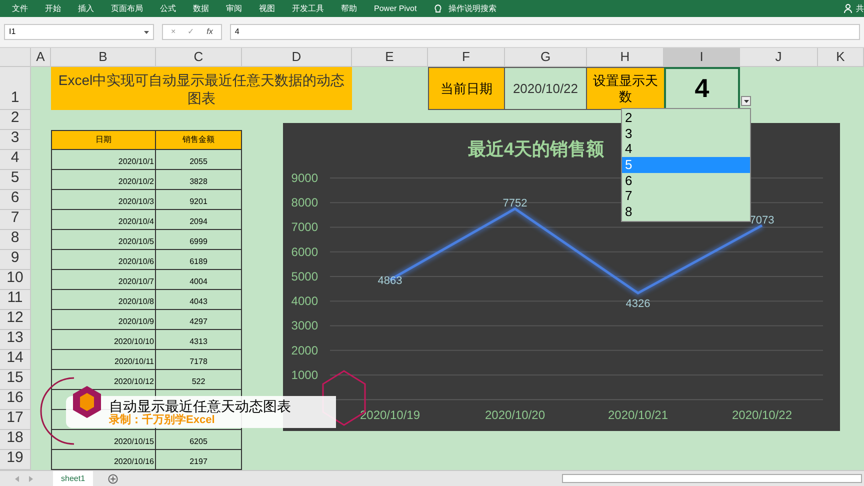  What do you see at coordinates (779, 57) in the screenshot?
I see `column-header: J` at bounding box center [779, 57].